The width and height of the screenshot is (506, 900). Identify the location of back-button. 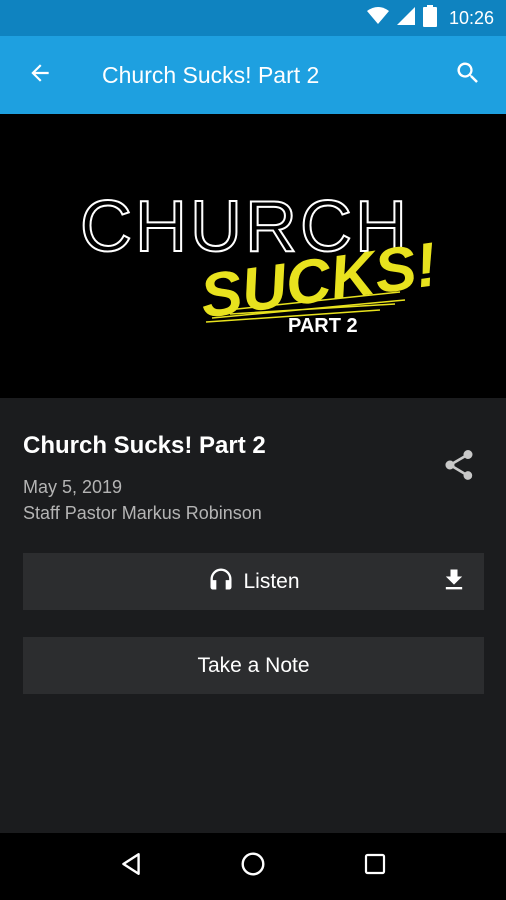
(40, 75).